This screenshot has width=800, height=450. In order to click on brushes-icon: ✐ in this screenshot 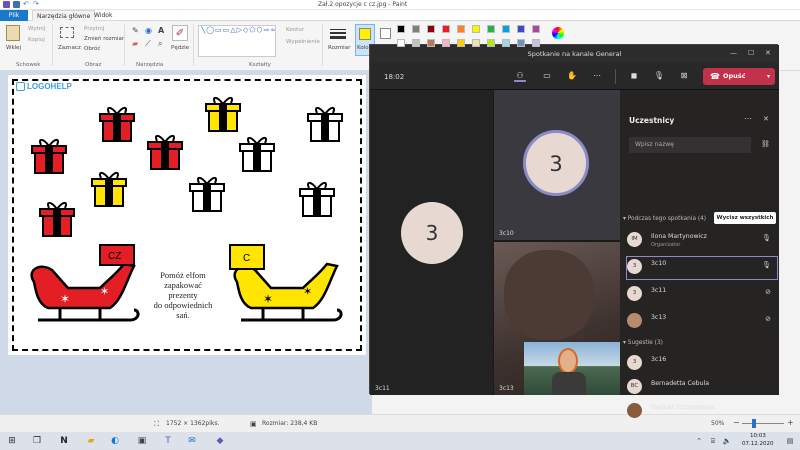, I will do `click(180, 33)`.